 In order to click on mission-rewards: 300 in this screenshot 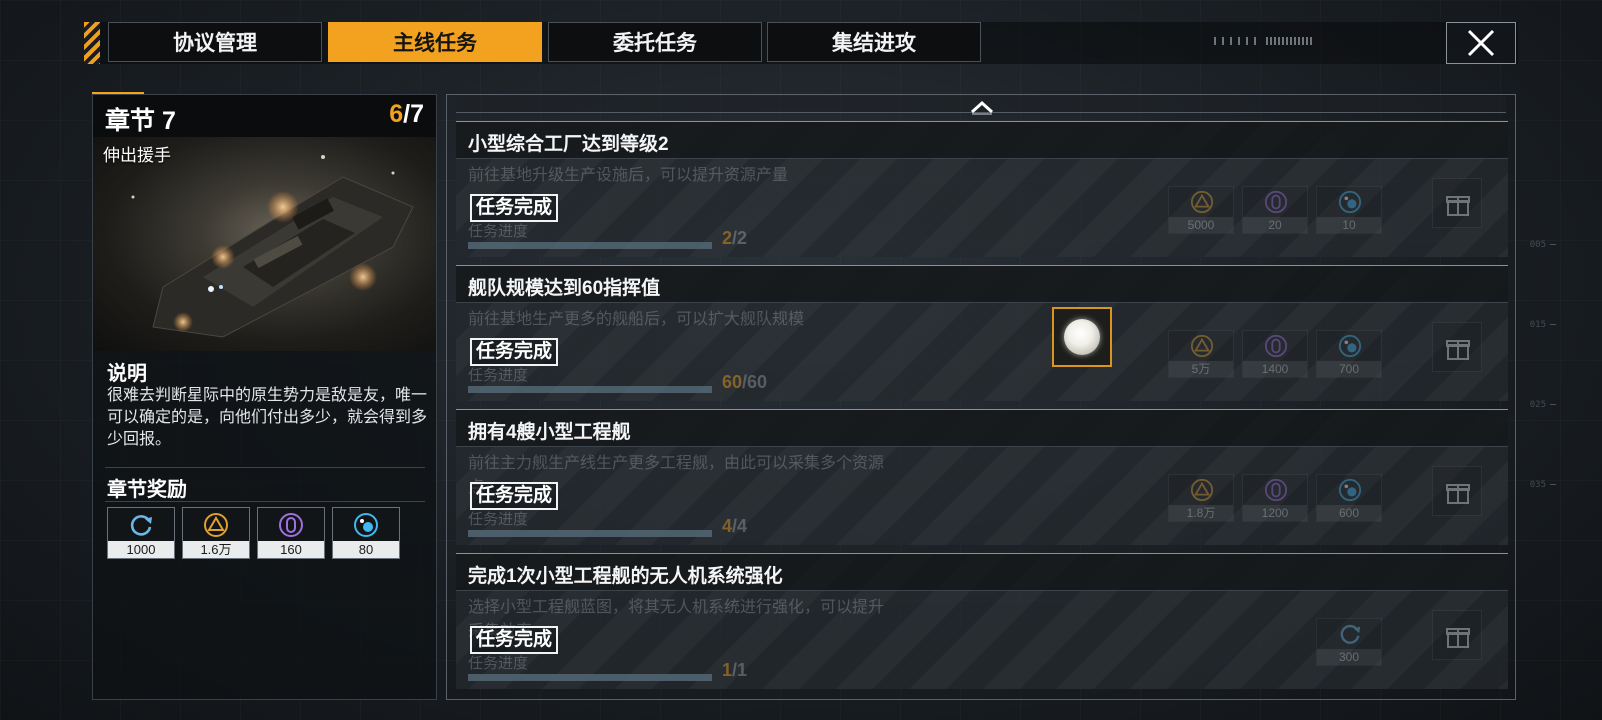, I will do `click(1349, 642)`.